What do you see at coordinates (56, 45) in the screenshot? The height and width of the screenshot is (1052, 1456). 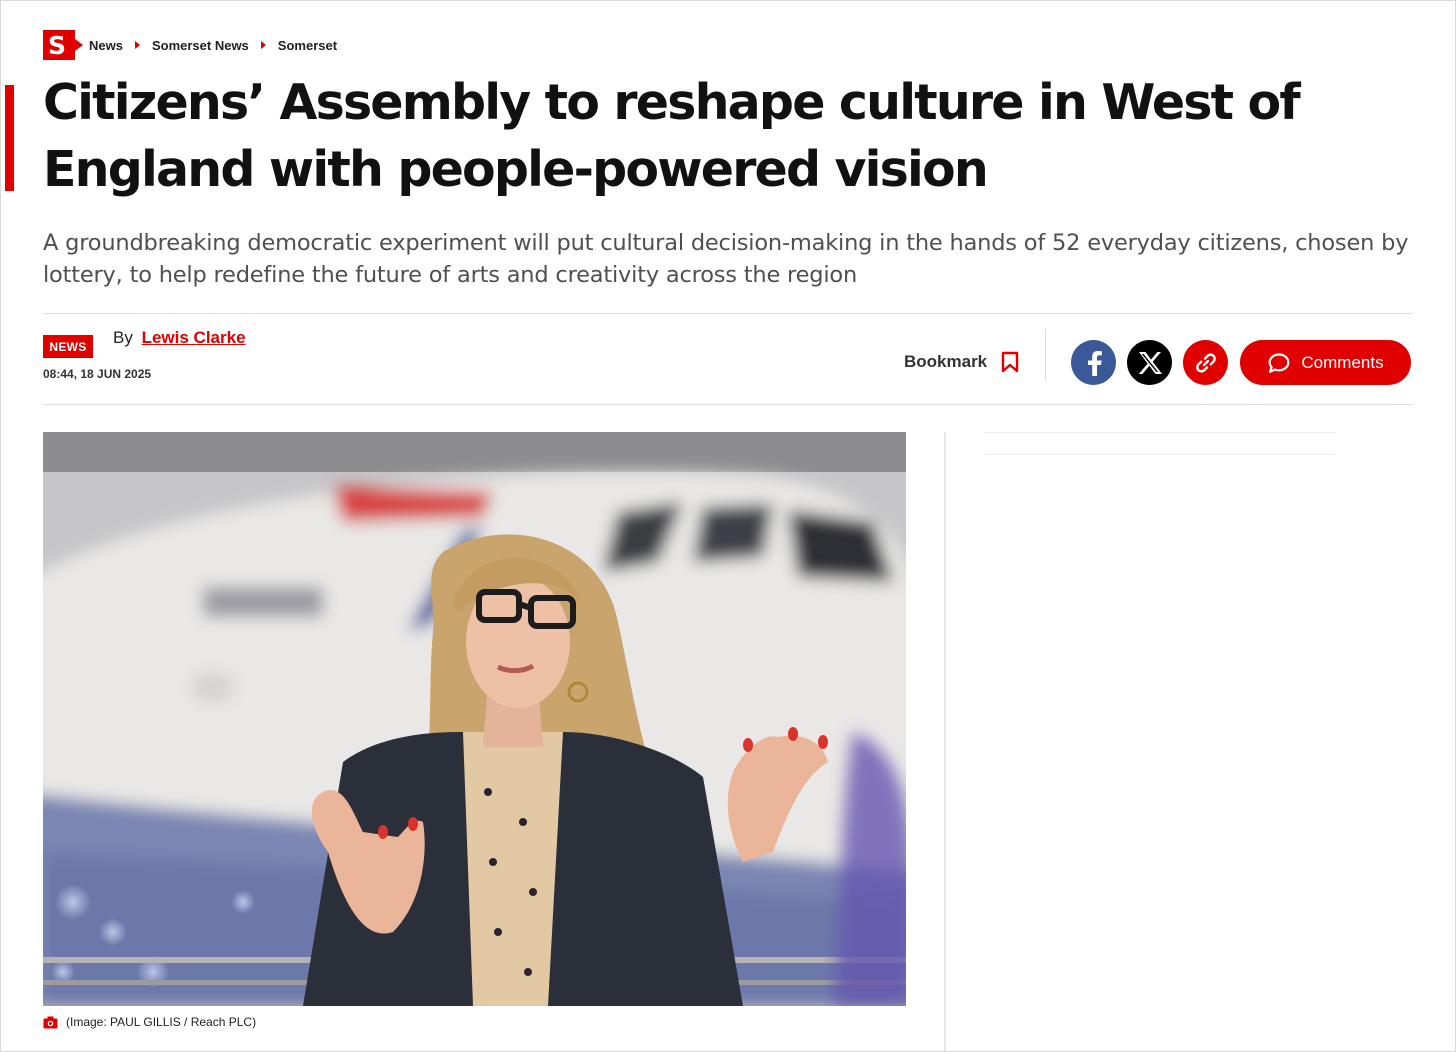 I see `logo-letter: S` at bounding box center [56, 45].